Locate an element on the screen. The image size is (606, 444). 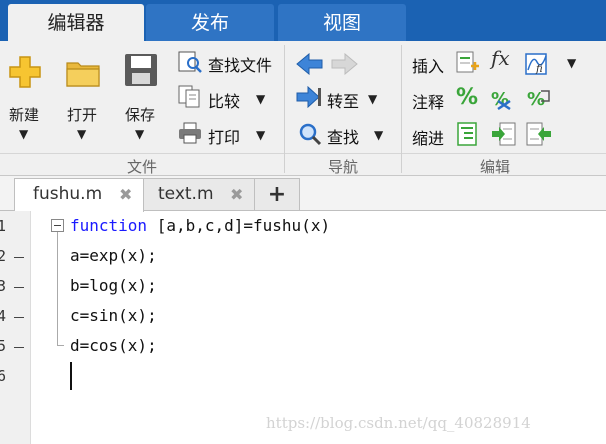
line-number: 5 is located at coordinates (3, 346).